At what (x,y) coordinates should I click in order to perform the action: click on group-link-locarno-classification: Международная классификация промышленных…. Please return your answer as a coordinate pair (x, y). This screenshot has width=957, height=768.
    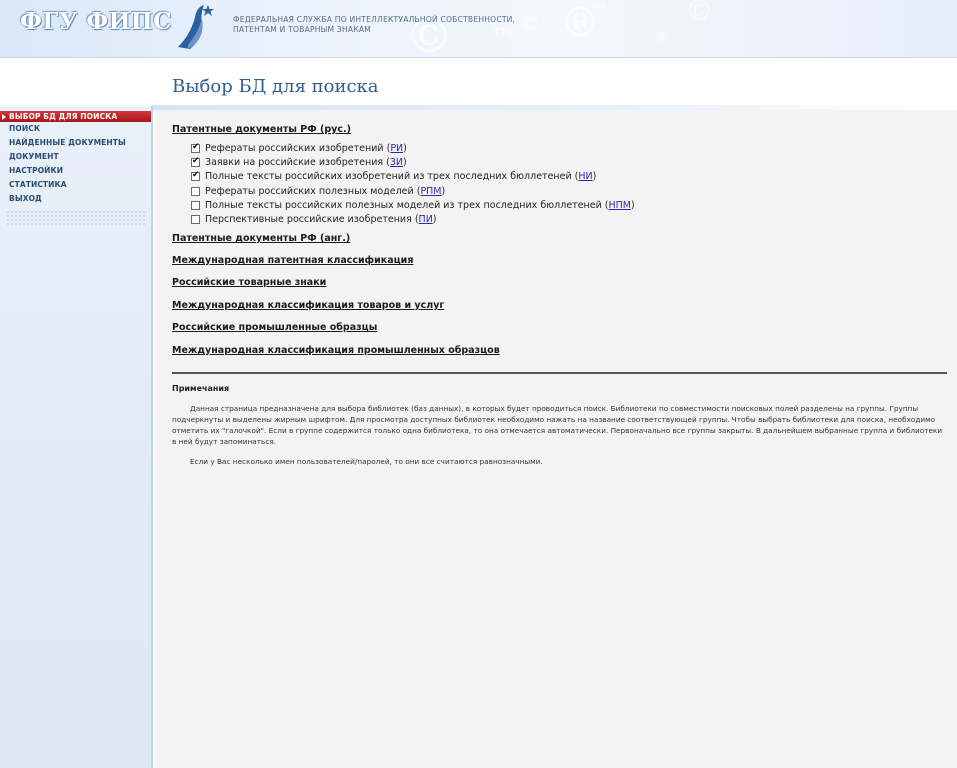
    Looking at the image, I should click on (336, 350).